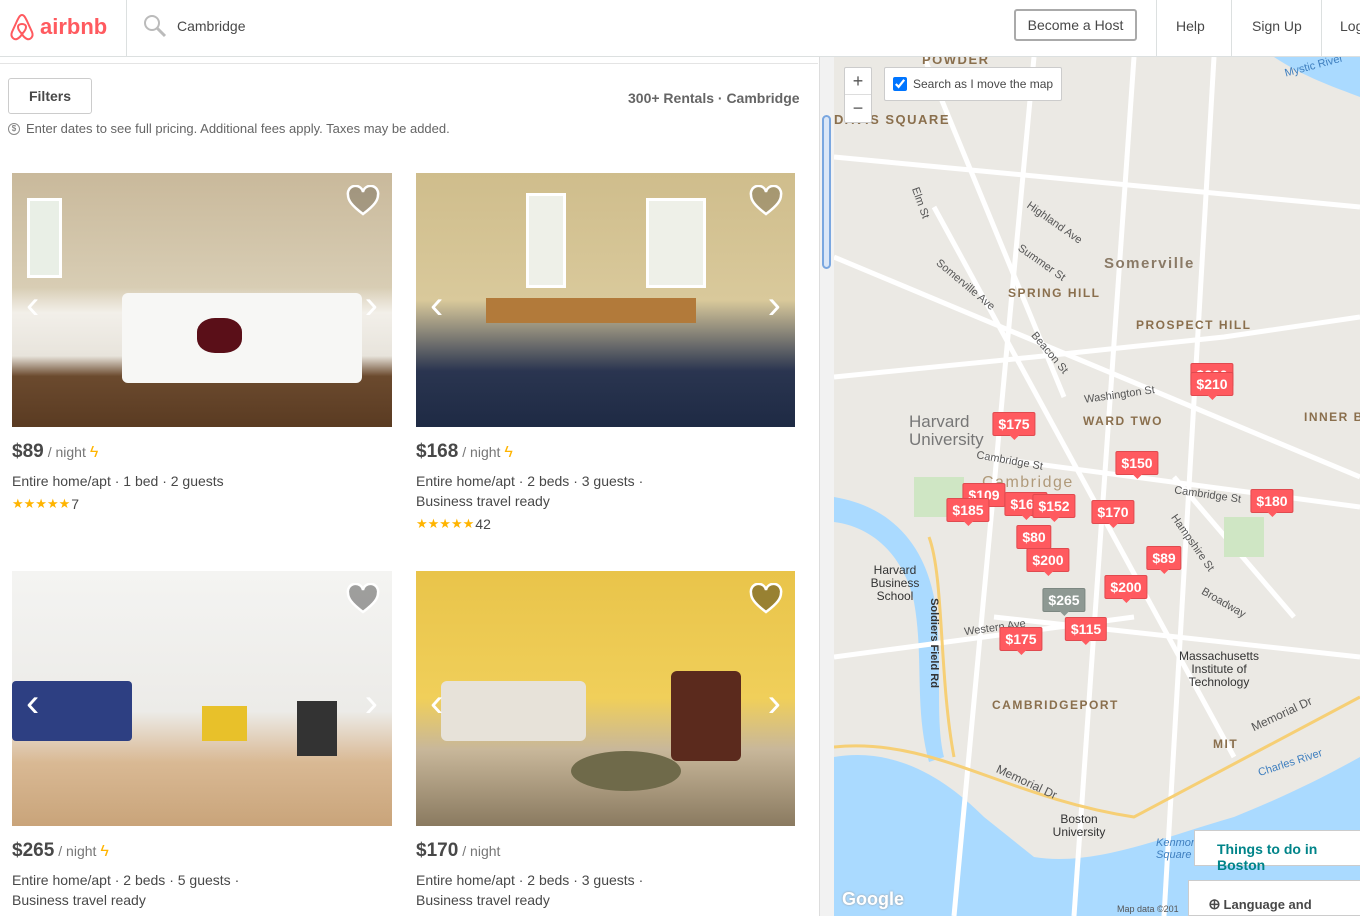 Image resolution: width=1360 pixels, height=922 pixels. What do you see at coordinates (1034, 539) in the screenshot?
I see `price-pin: $80` at bounding box center [1034, 539].